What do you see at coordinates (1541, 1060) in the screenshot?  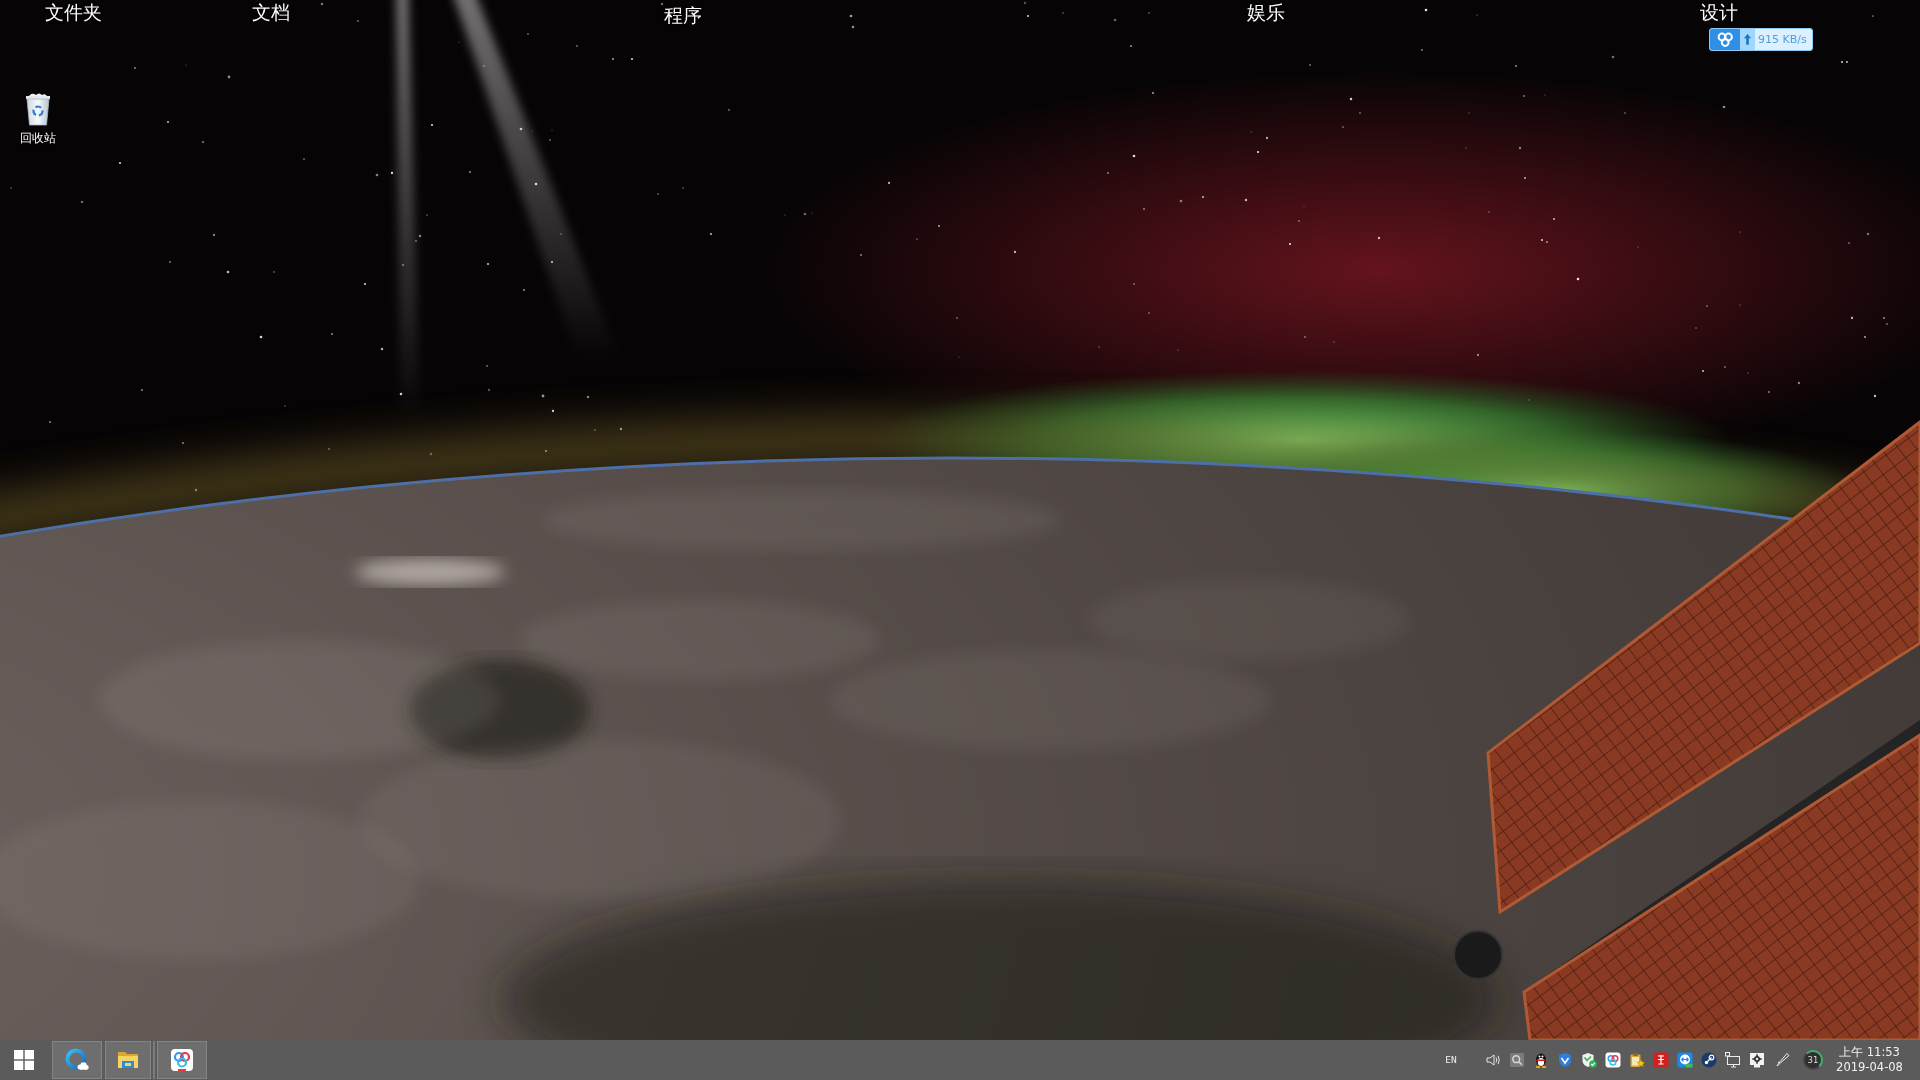 I see `penguin-icon` at bounding box center [1541, 1060].